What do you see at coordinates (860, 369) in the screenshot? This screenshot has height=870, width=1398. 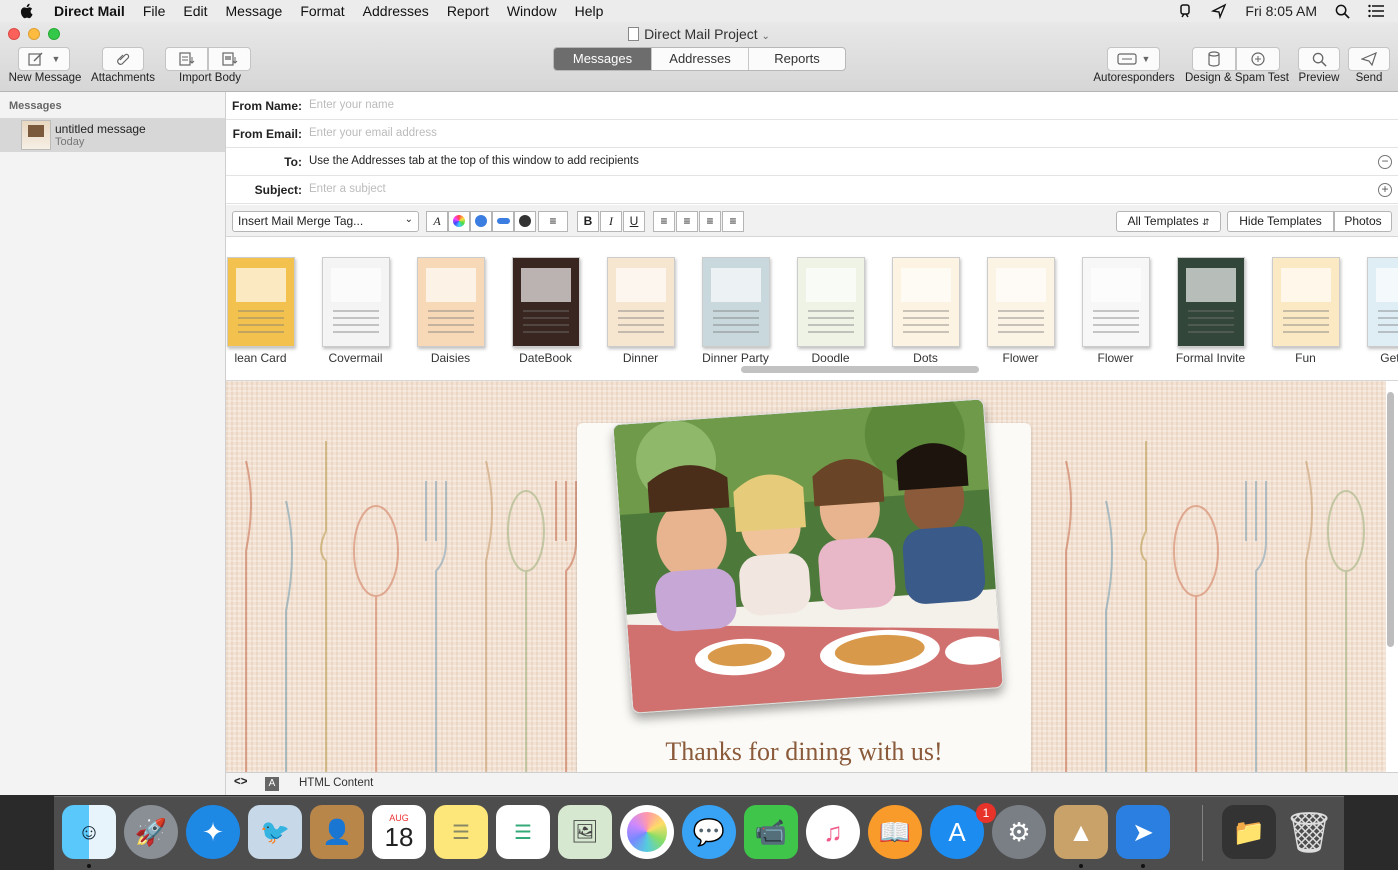 I see `template-gallery-scrollbar` at bounding box center [860, 369].